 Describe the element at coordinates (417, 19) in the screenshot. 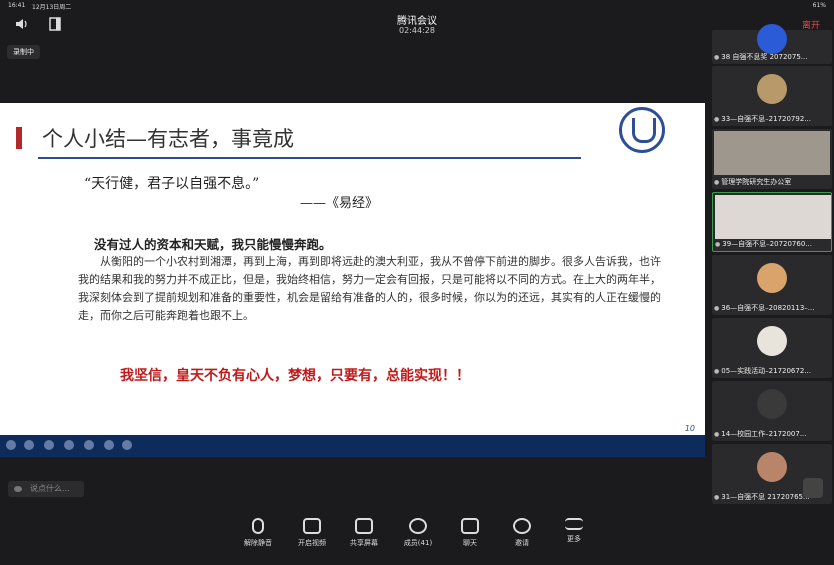

I see `meeting-title: 腾讯会议` at that location.